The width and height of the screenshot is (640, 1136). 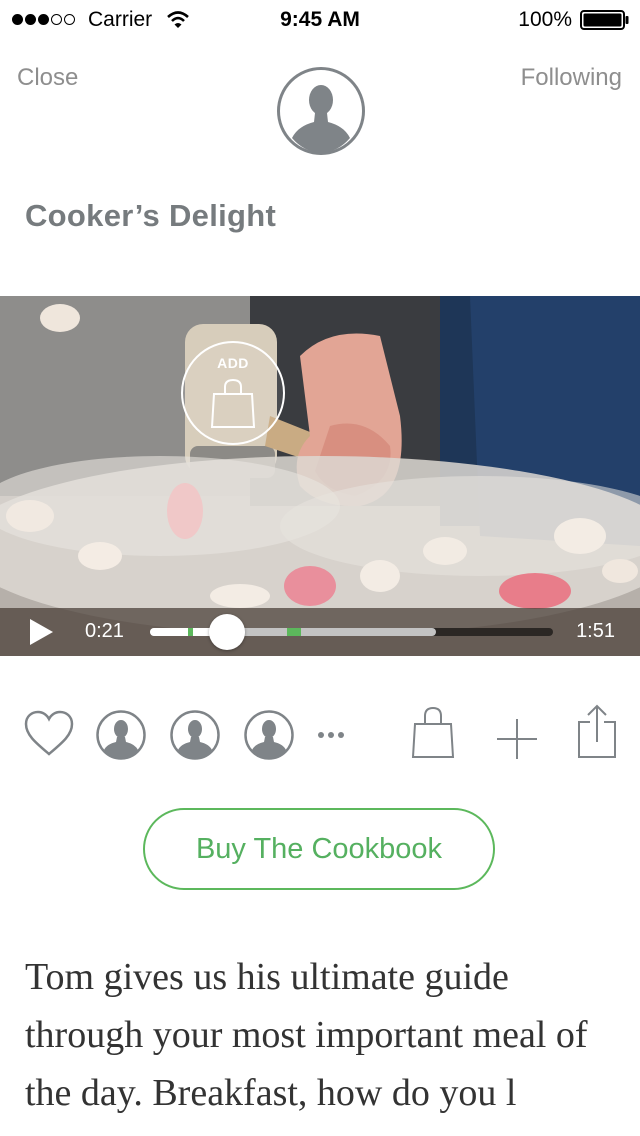 I want to click on close-button: Close, so click(x=47, y=78).